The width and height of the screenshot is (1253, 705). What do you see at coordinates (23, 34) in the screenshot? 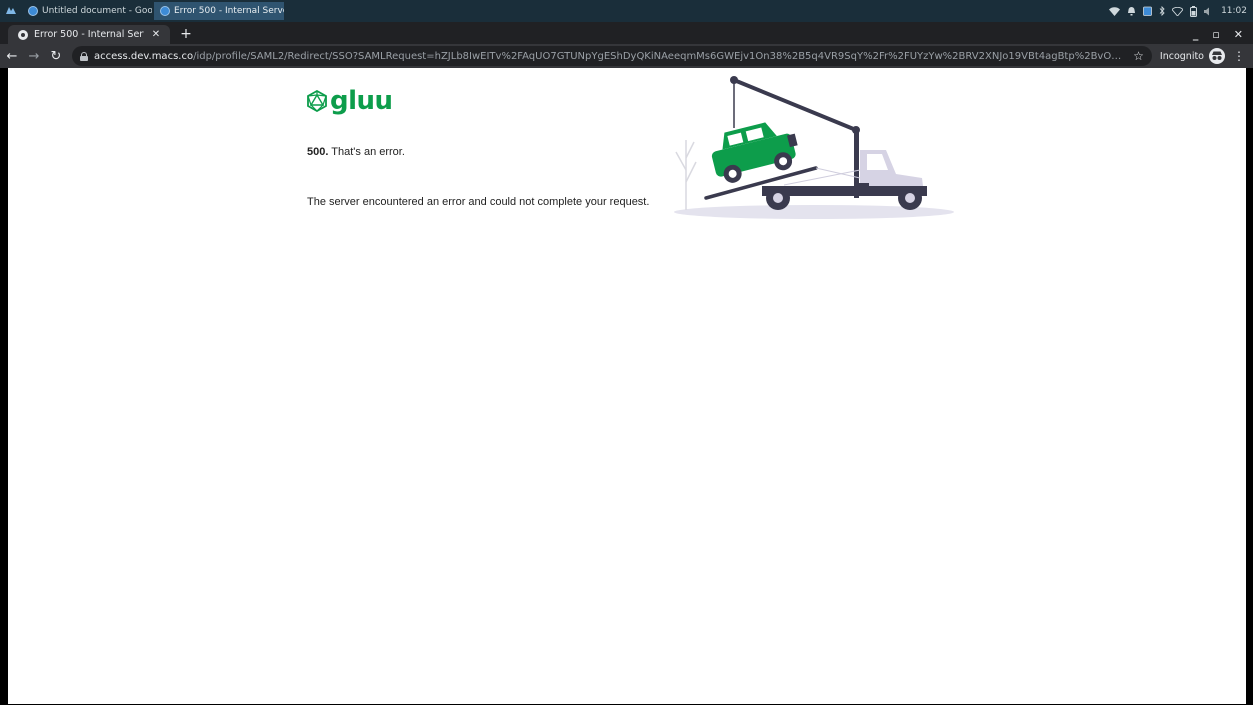
I see `globe-favicon-icon` at bounding box center [23, 34].